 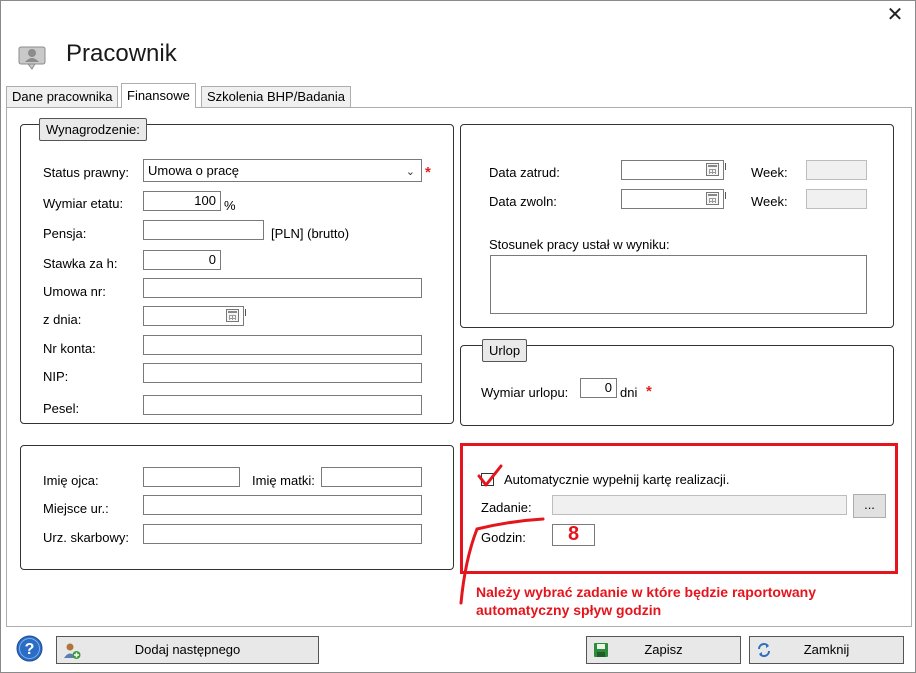 What do you see at coordinates (74, 291) in the screenshot?
I see `umowa-nr-label: Umowa nr:` at bounding box center [74, 291].